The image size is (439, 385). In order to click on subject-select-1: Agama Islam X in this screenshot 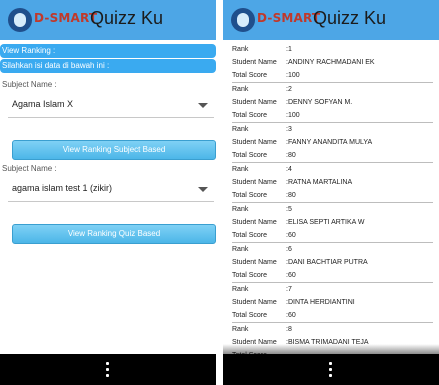, I will do `click(111, 105)`.